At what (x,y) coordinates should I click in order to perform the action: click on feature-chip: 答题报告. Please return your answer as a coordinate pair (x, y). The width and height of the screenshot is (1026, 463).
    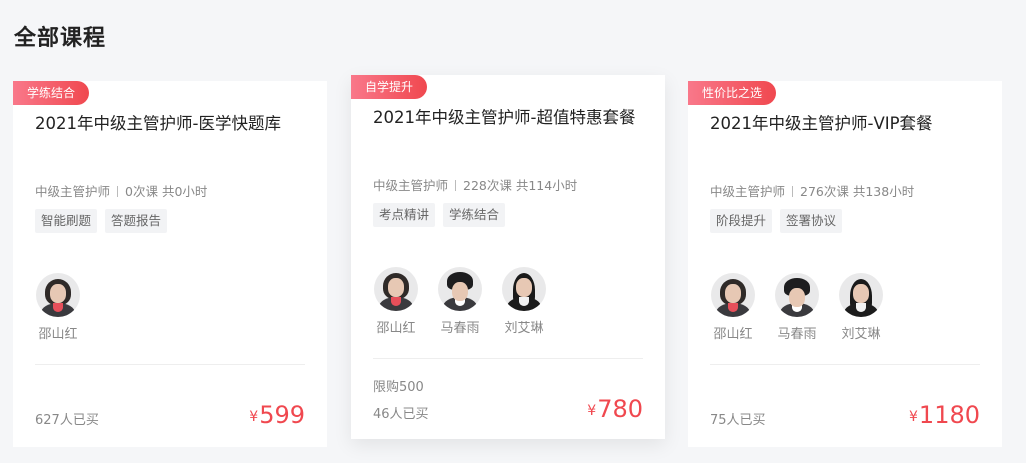
    Looking at the image, I should click on (136, 221).